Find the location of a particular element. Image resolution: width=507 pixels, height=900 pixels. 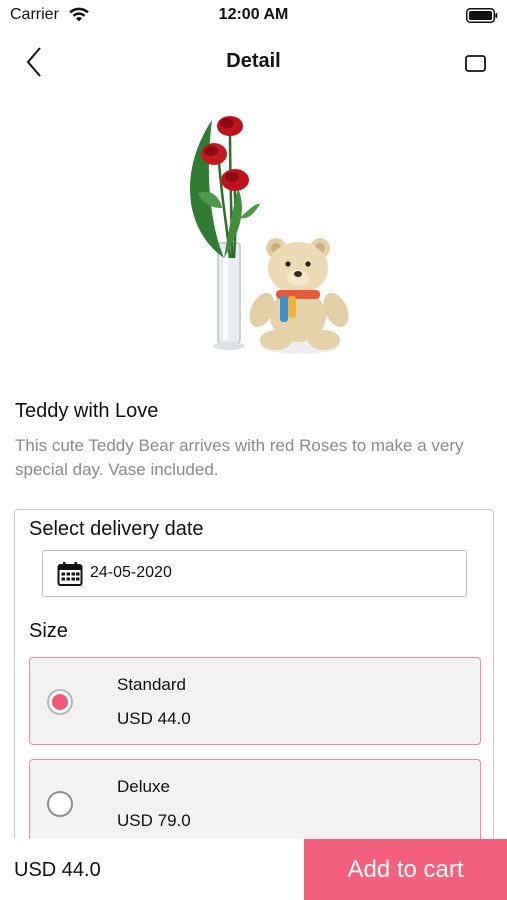

radio-standard is located at coordinates (60, 702).